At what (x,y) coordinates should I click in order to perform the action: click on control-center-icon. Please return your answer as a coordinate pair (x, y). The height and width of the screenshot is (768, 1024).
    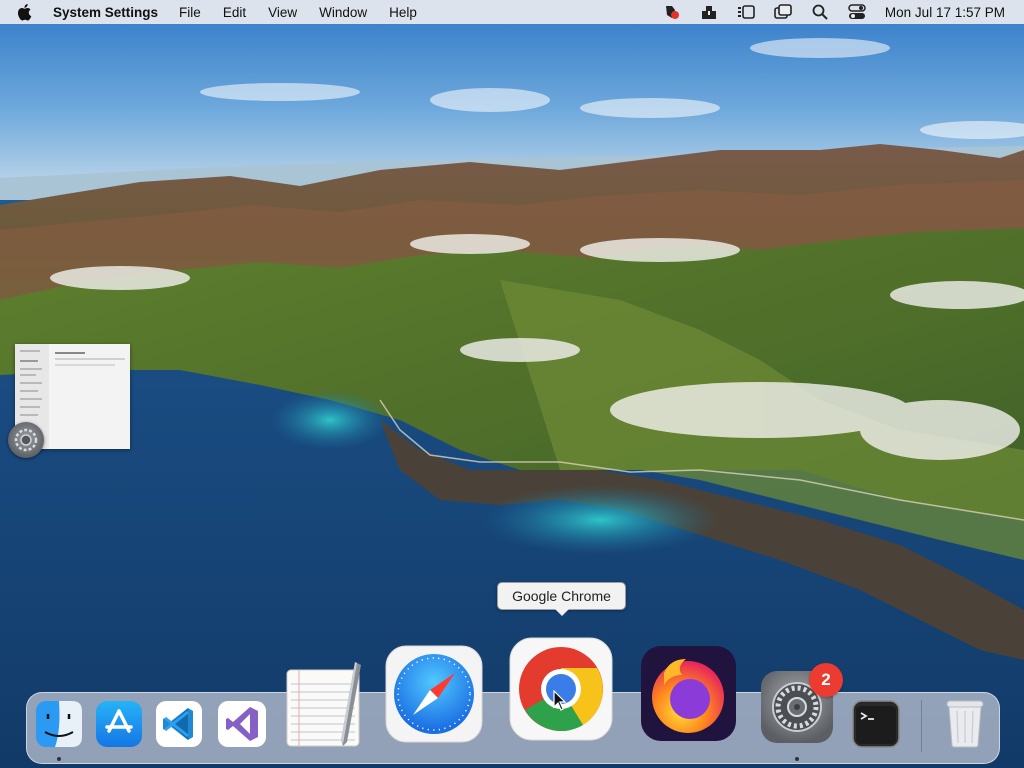
    Looking at the image, I should click on (857, 12).